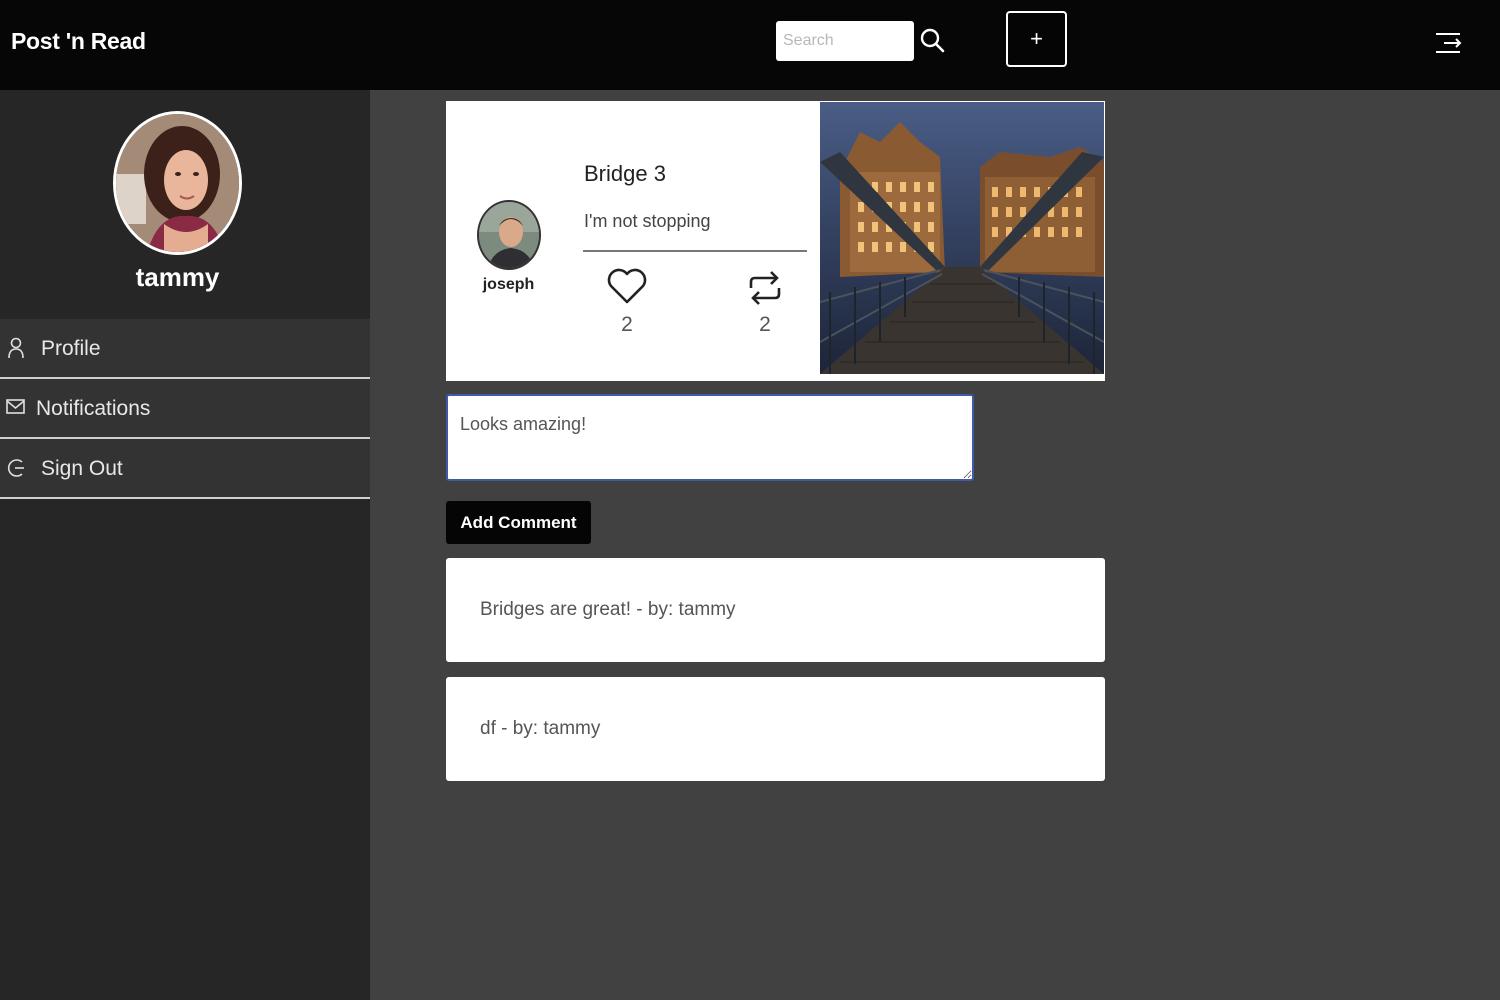  Describe the element at coordinates (78, 41) in the screenshot. I see `brand-logo: Post 'n Read` at that location.